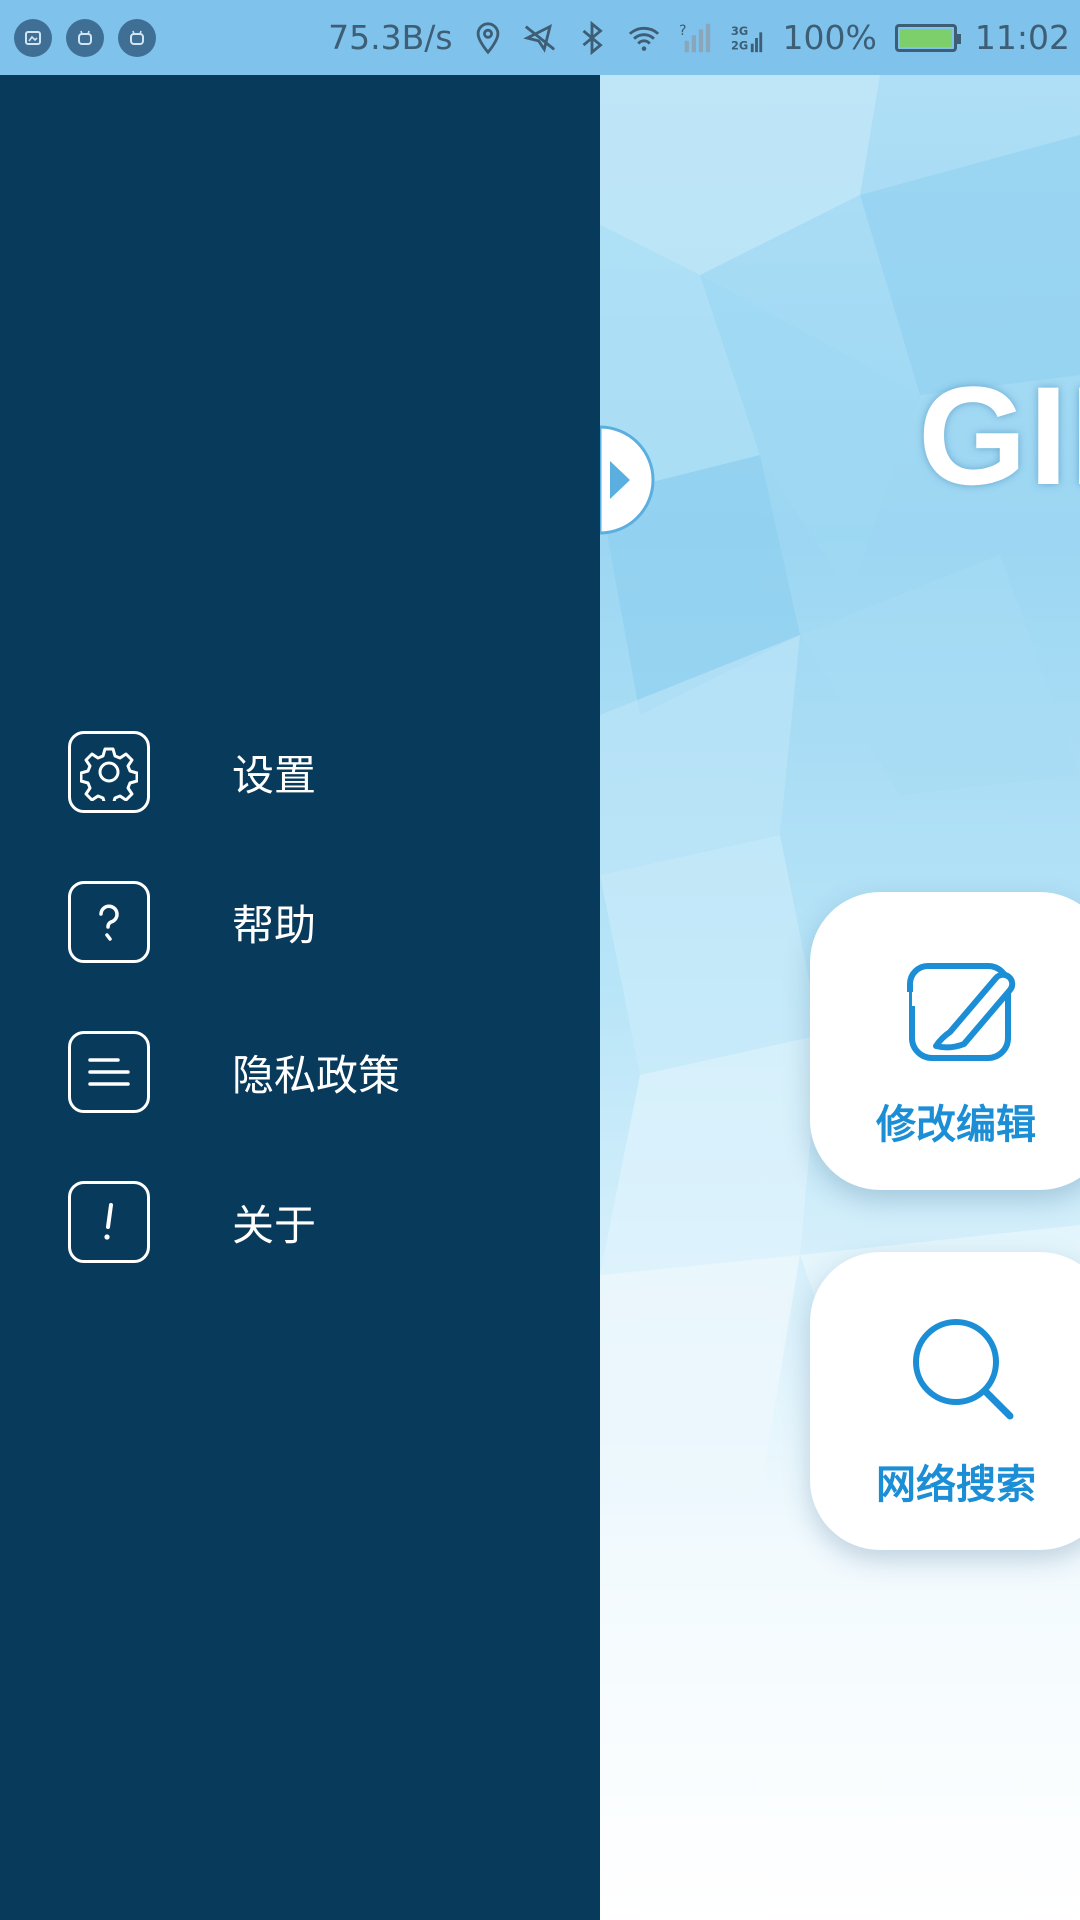 This screenshot has width=1080, height=1920. Describe the element at coordinates (1022, 37) in the screenshot. I see `clock: 11:02` at that location.